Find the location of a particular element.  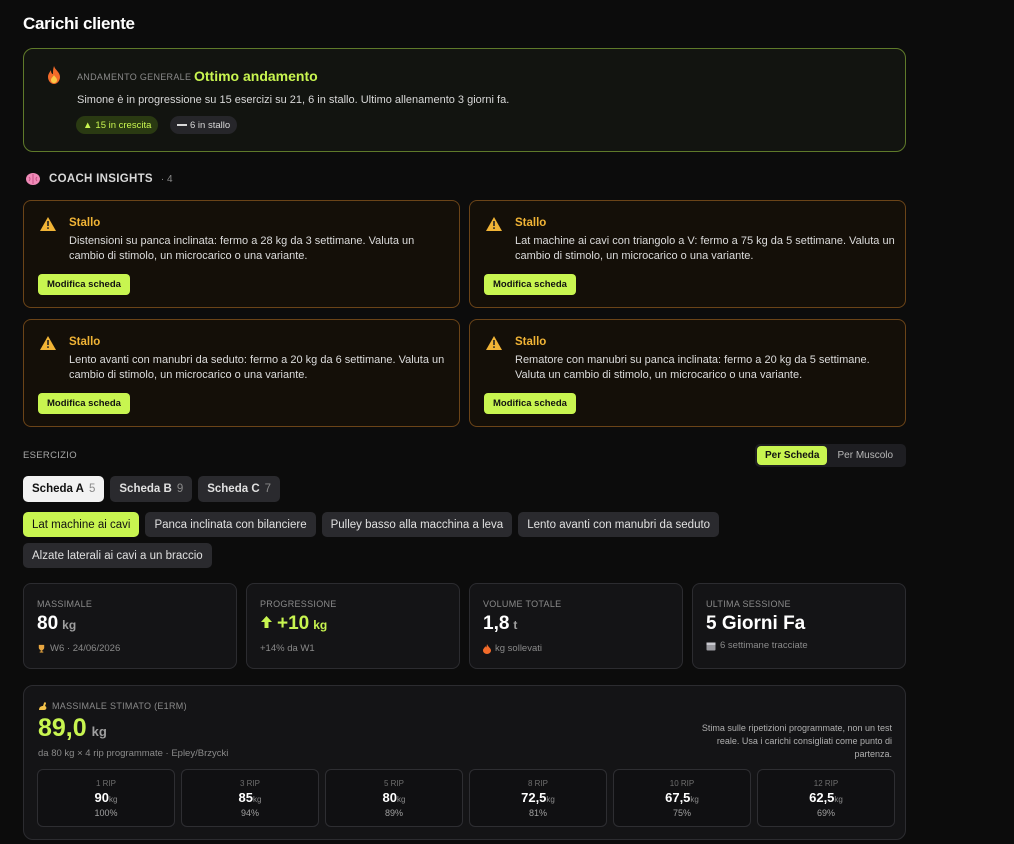

stat-value: 1,8 t is located at coordinates (500, 624).